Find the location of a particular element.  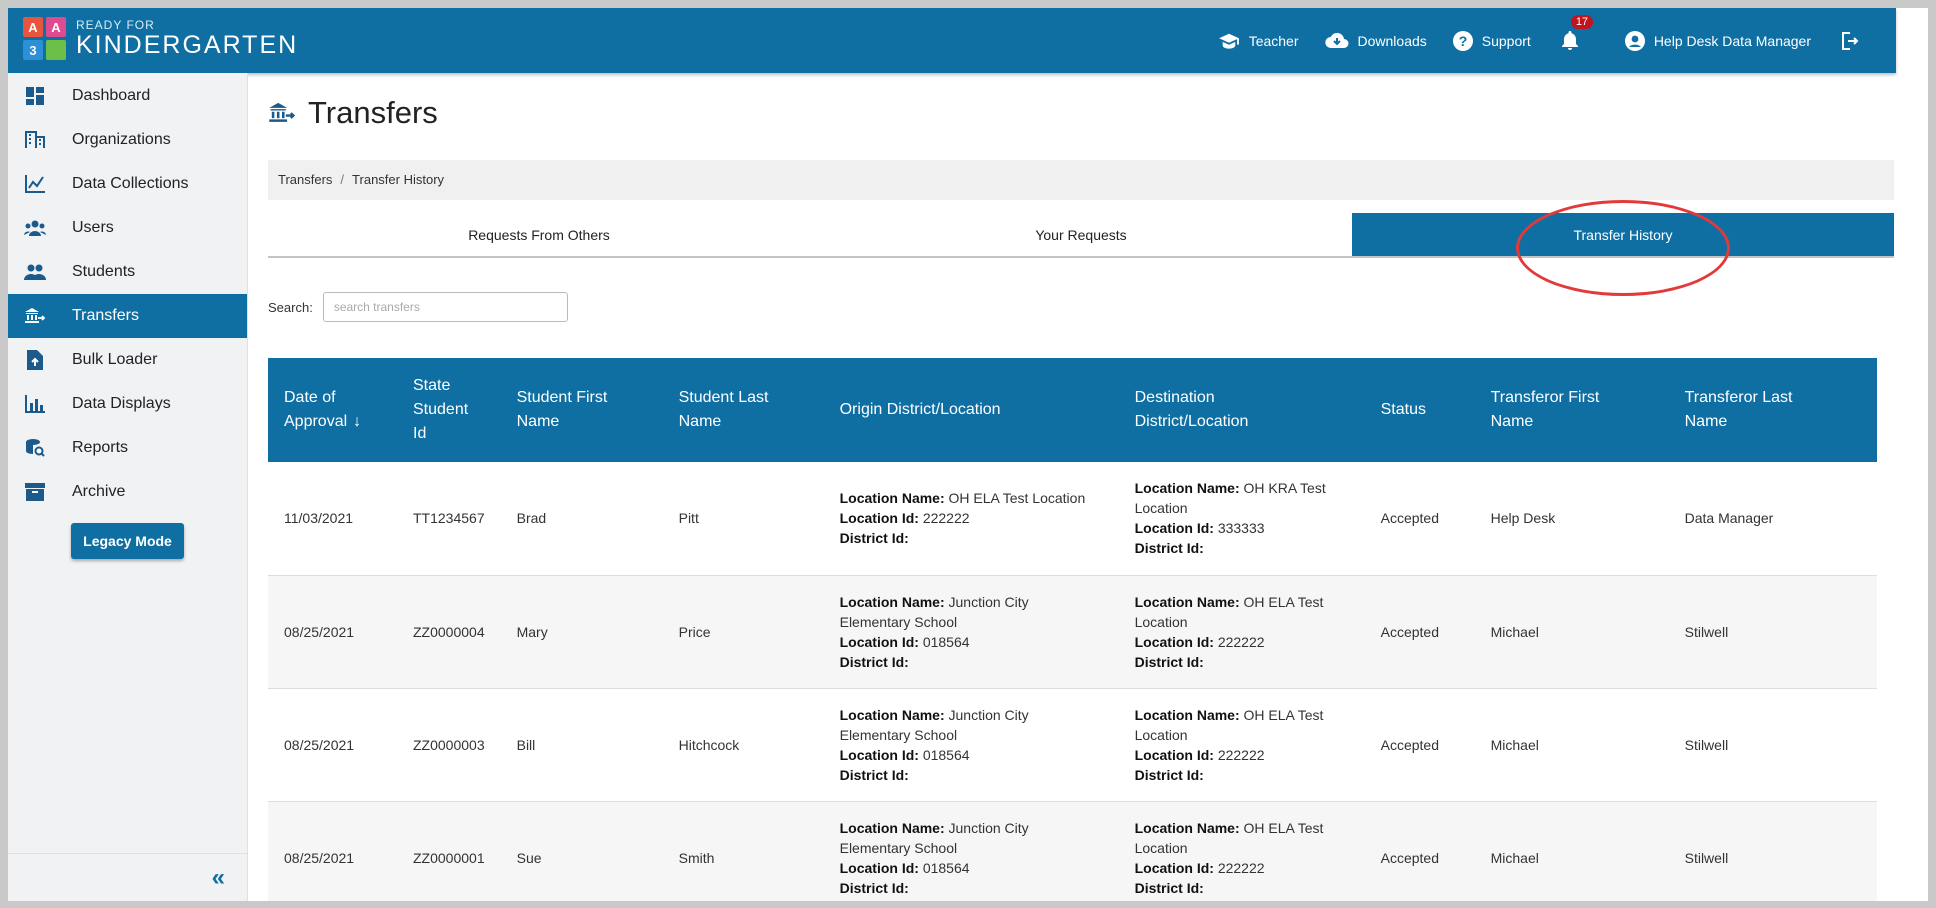

cell-last-name: Hitchcock is located at coordinates (709, 744).